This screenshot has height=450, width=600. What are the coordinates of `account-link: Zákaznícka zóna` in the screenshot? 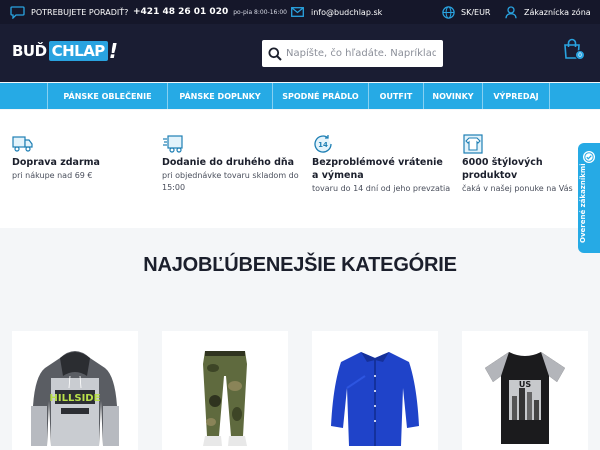 It's located at (548, 12).